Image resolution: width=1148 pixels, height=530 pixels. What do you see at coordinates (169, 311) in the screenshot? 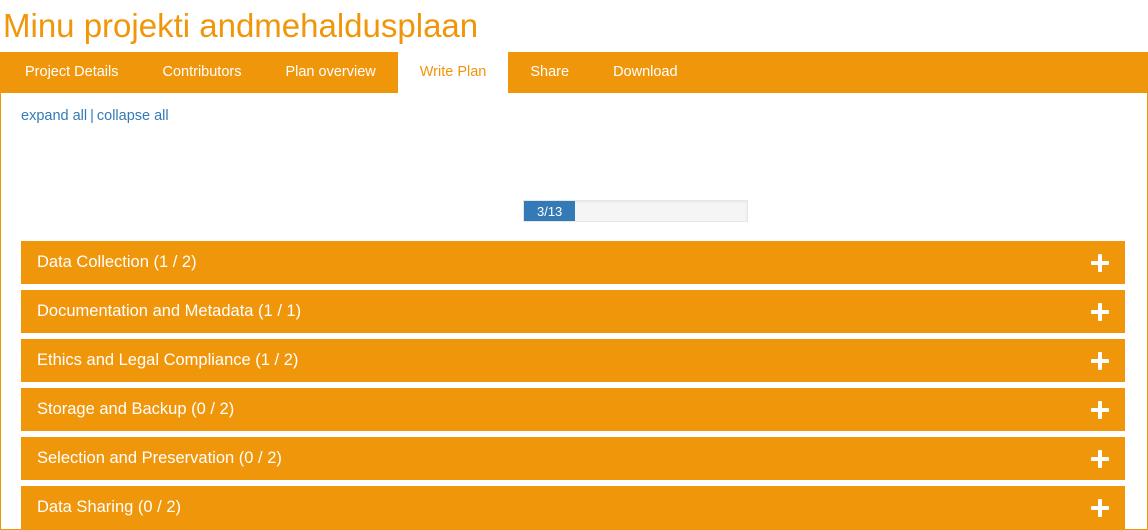
I see `section-title: Documentation and Metadata (1 / 1)` at bounding box center [169, 311].